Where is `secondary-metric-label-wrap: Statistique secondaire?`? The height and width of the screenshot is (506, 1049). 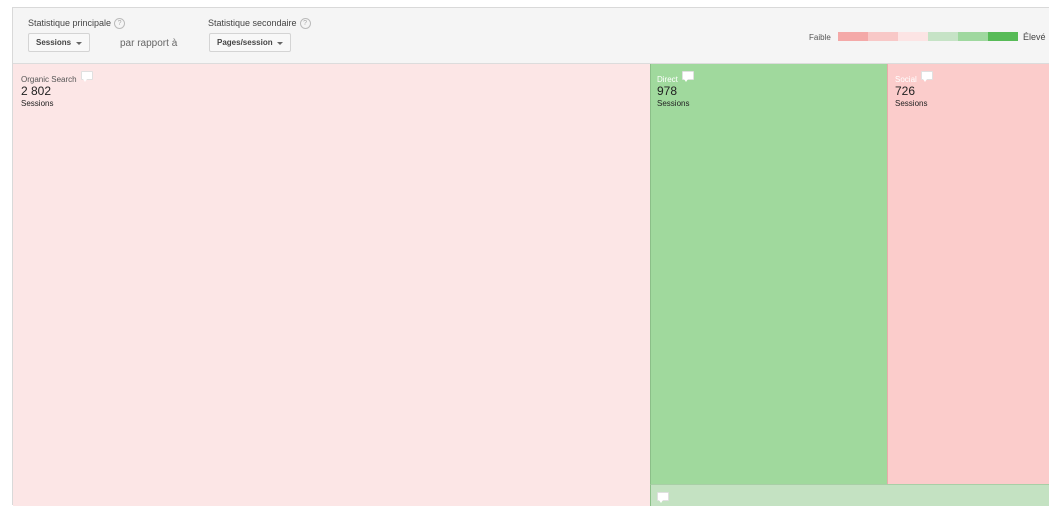
secondary-metric-label-wrap: Statistique secondaire? is located at coordinates (259, 23).